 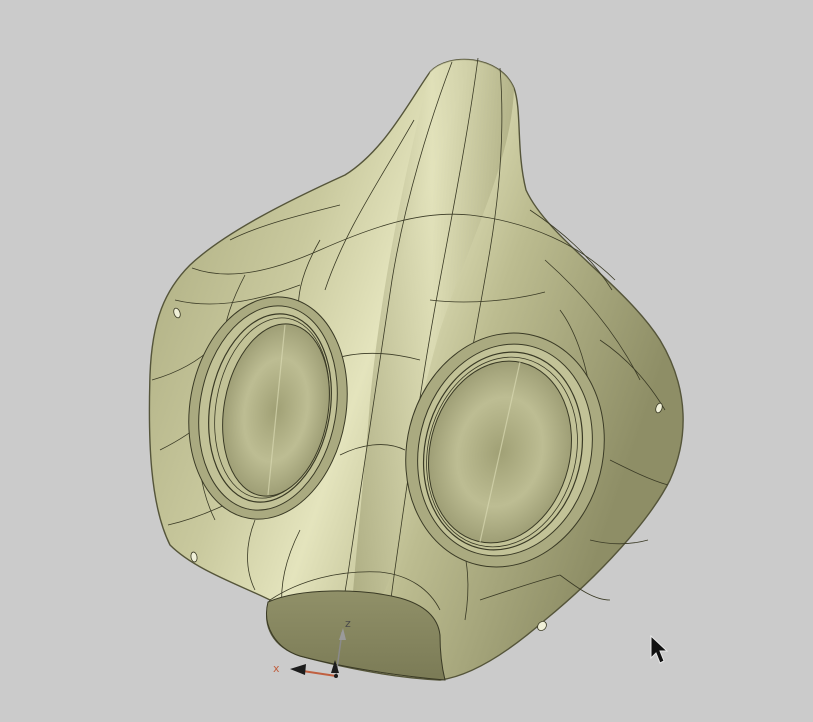 I want to click on z-axis-label: z, so click(x=348, y=623).